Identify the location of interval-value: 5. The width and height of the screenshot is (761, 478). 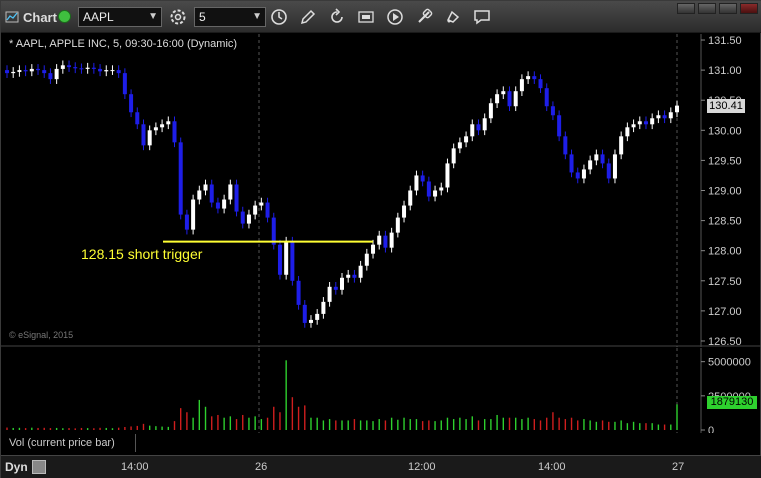
(202, 17).